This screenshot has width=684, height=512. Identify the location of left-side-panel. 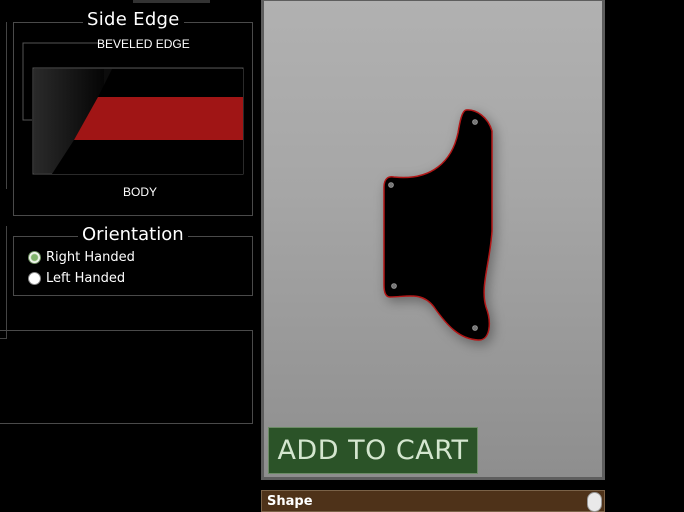
(3, 282).